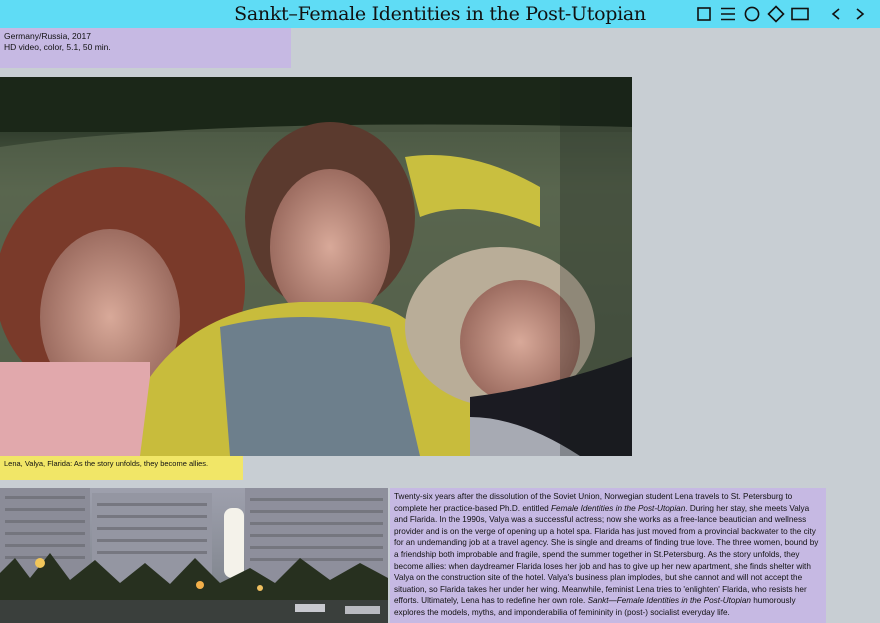  I want to click on circle-icon, so click(752, 14).